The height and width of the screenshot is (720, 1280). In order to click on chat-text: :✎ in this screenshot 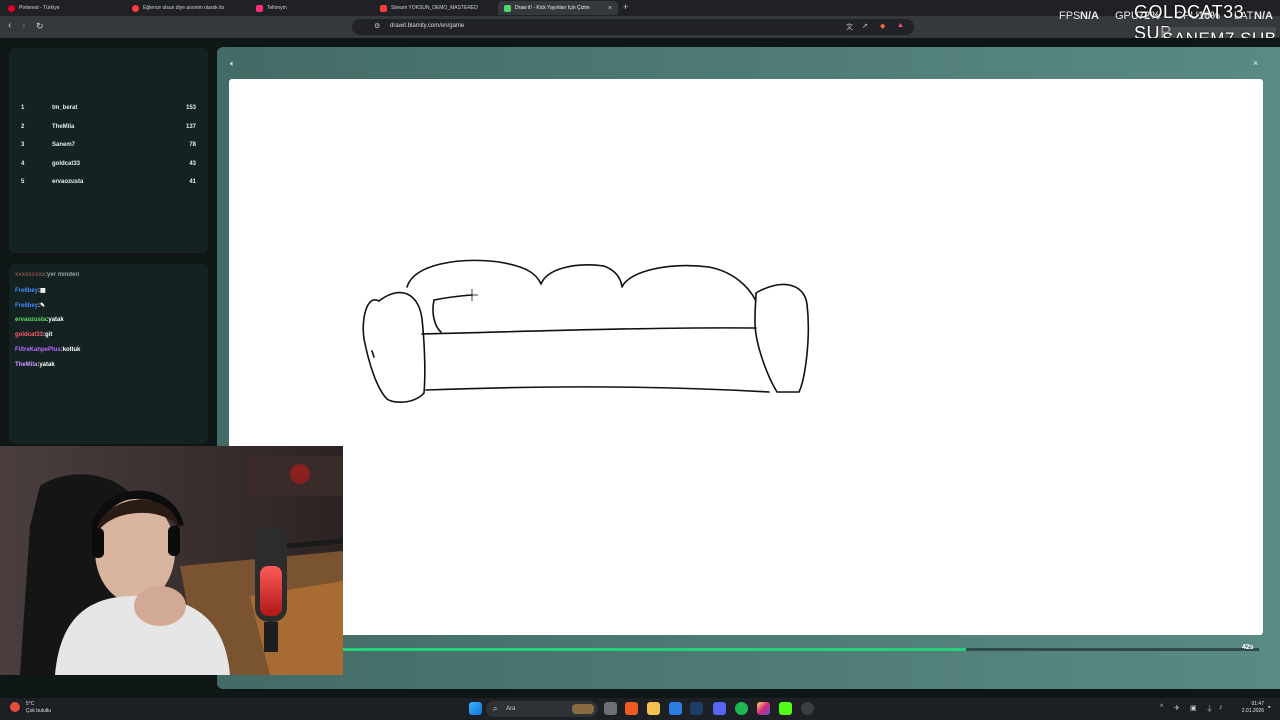, I will do `click(42, 306)`.